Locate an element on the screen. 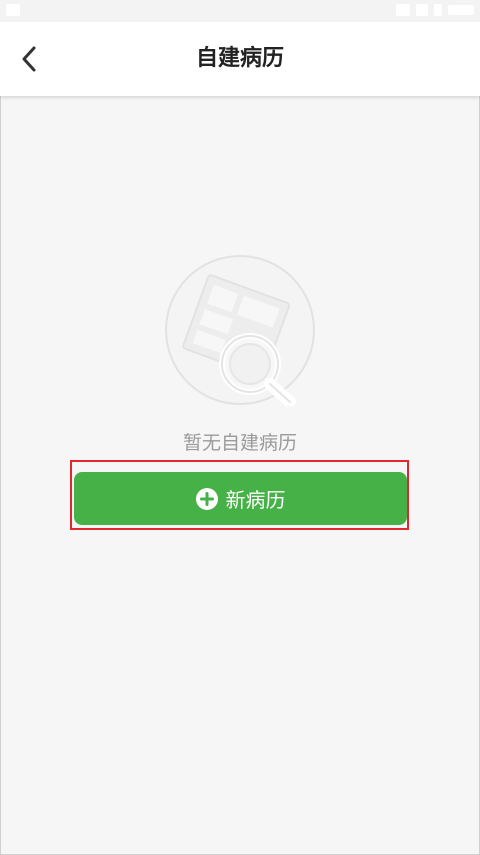  empty-state-illustration is located at coordinates (240, 331).